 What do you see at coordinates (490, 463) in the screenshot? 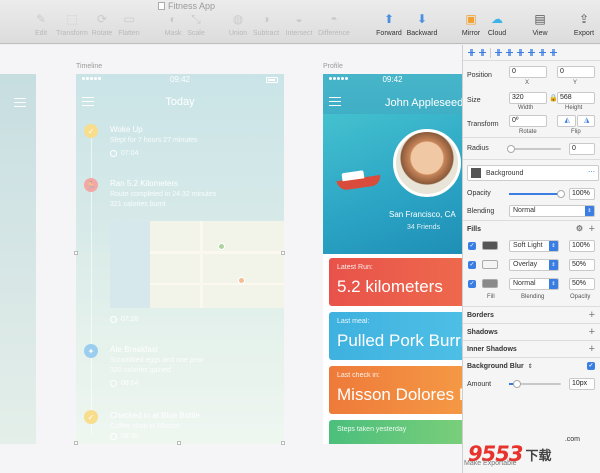
I see `make-exportable-label: Make Exportable` at bounding box center [490, 463].